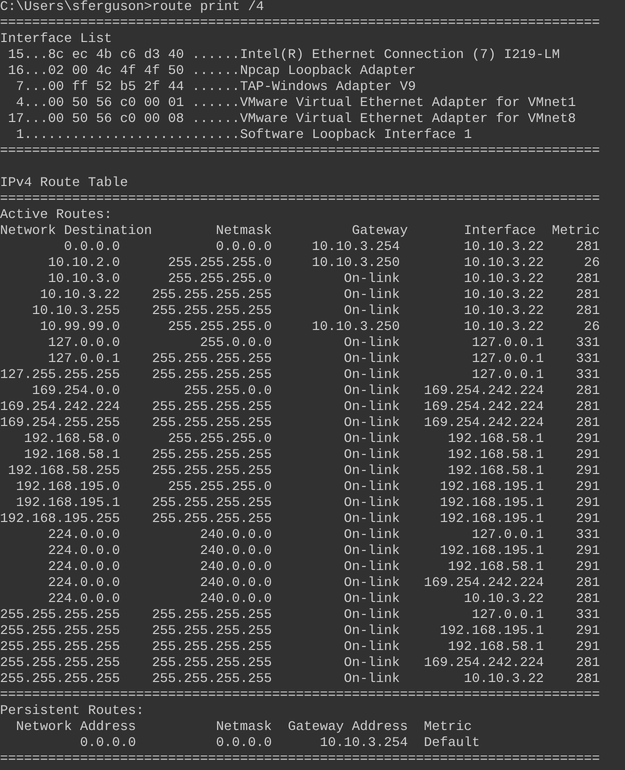 This screenshot has height=770, width=625. What do you see at coordinates (75, 392) in the screenshot?
I see `table-cell-text: 169.254.0.0` at bounding box center [75, 392].